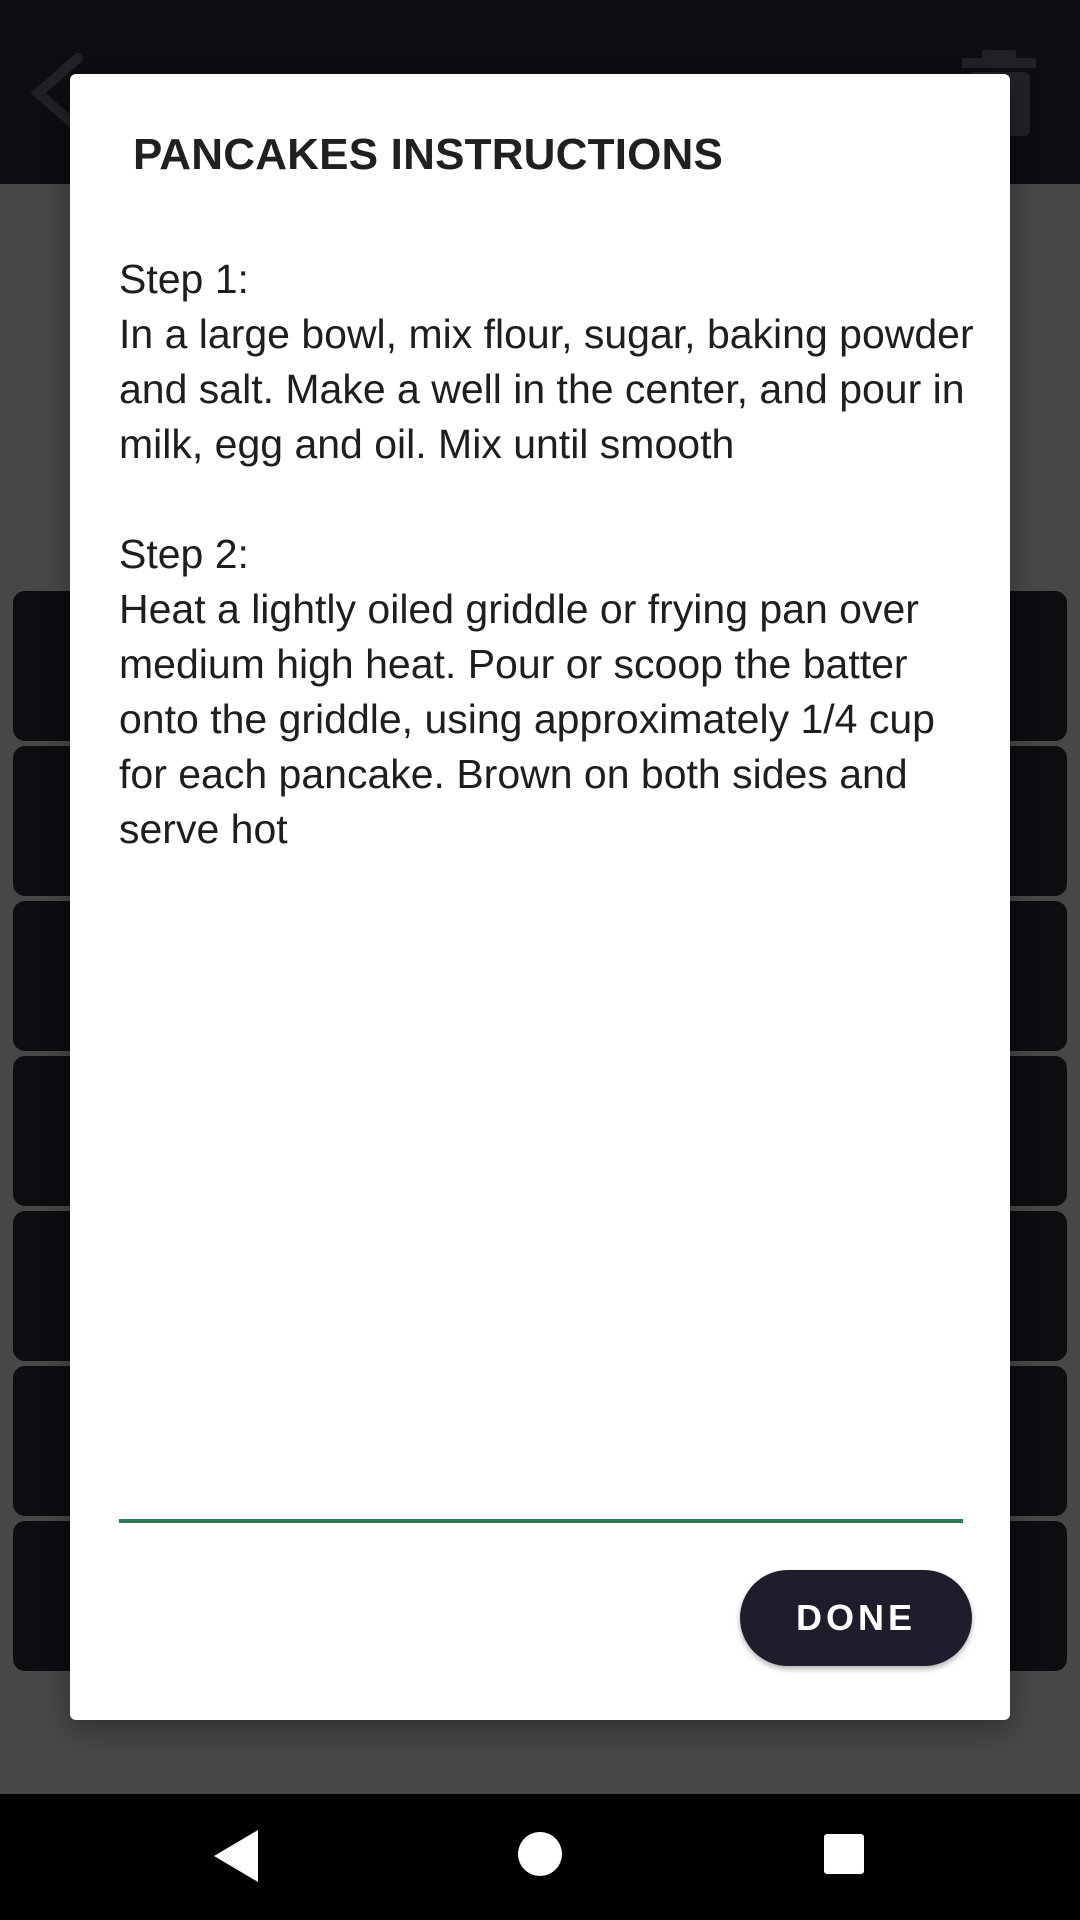 The image size is (1080, 1920). Describe the element at coordinates (844, 1854) in the screenshot. I see `nav-recents-icon` at that location.